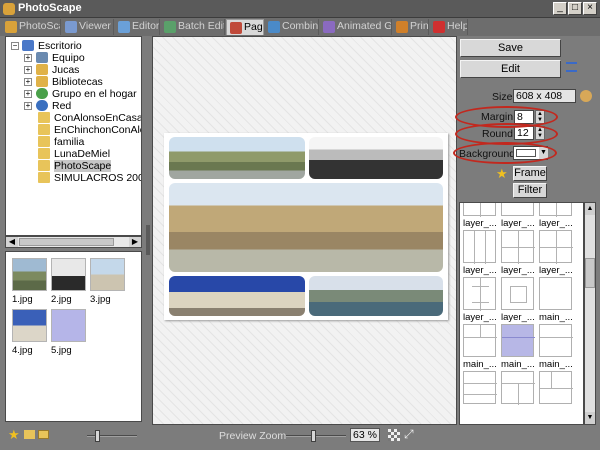  Describe the element at coordinates (22, 350) in the screenshot. I see `thumbnail-label: 4.jpg` at that location.